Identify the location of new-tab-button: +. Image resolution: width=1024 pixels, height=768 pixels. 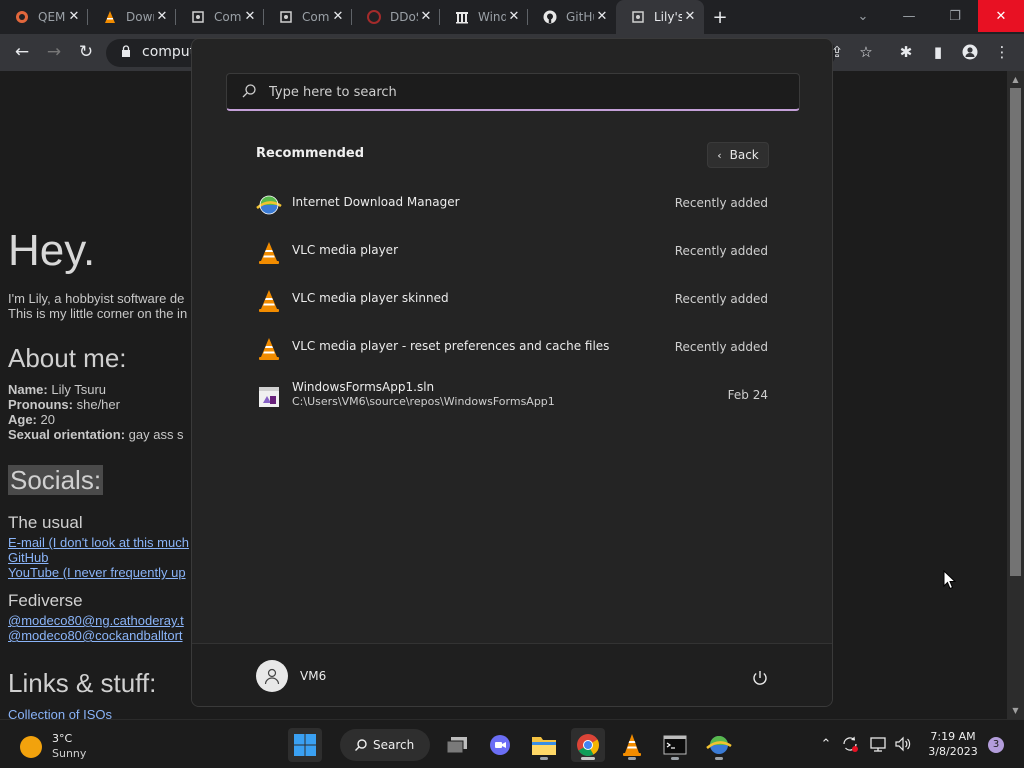
(720, 17).